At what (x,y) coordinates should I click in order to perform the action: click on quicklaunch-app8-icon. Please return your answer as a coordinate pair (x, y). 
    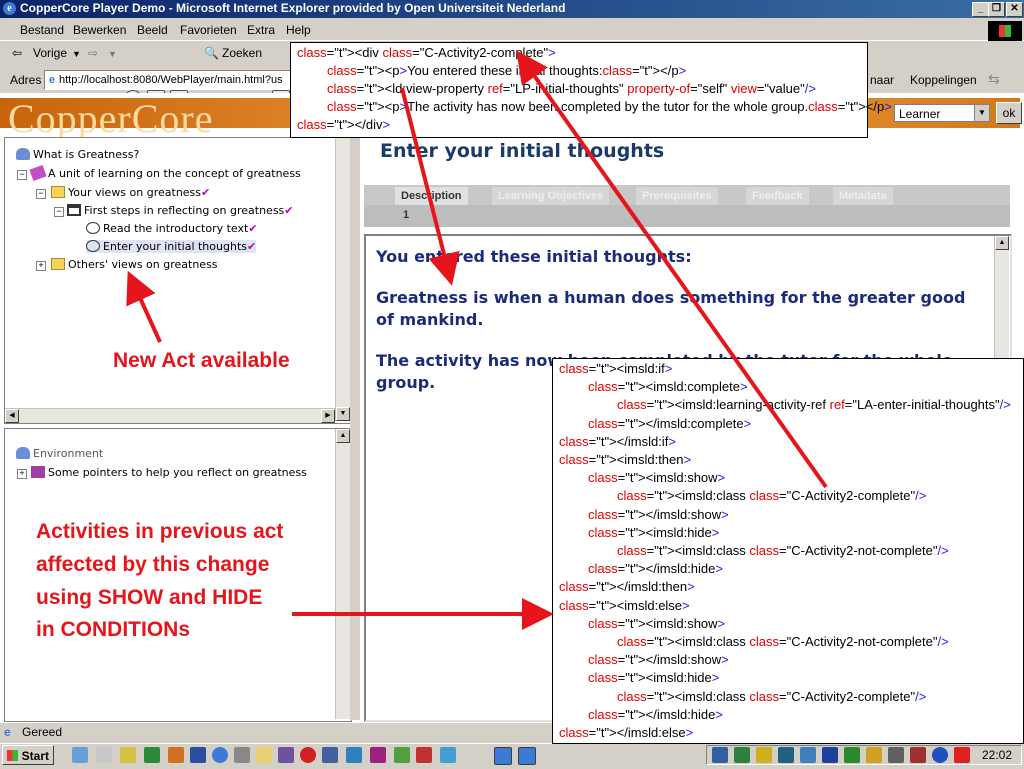
    Looking at the image, I should click on (448, 755).